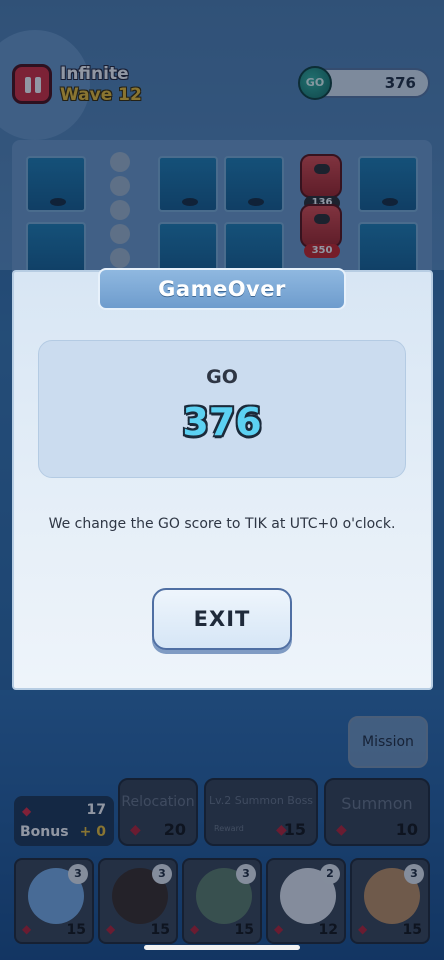 The width and height of the screenshot is (444, 960). Describe the element at coordinates (222, 289) in the screenshot. I see `modal-title: GameOver` at that location.